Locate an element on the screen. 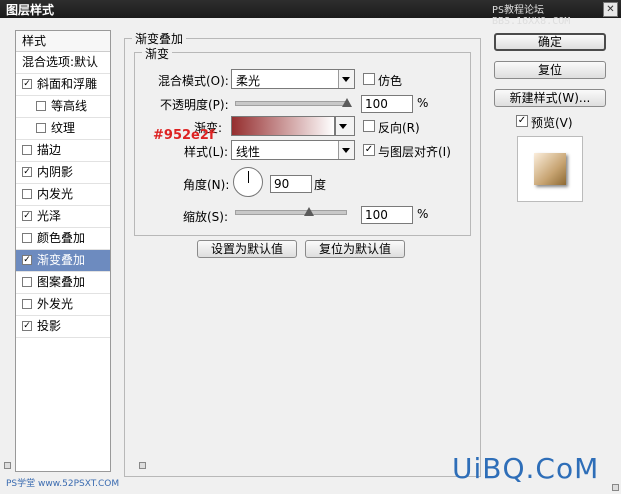  scale-label: 缩放(S): is located at coordinates (206, 217).